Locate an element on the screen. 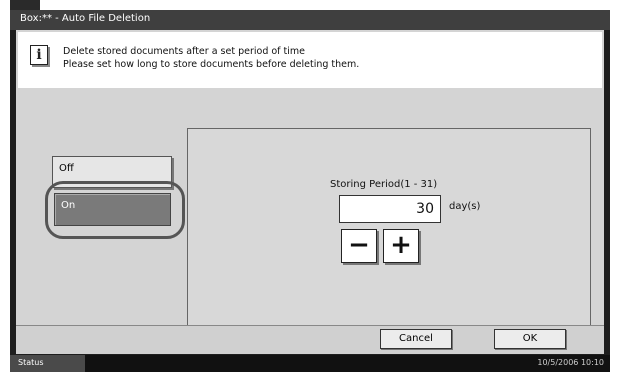 The height and width of the screenshot is (372, 620). status-label: Status is located at coordinates (31, 362).